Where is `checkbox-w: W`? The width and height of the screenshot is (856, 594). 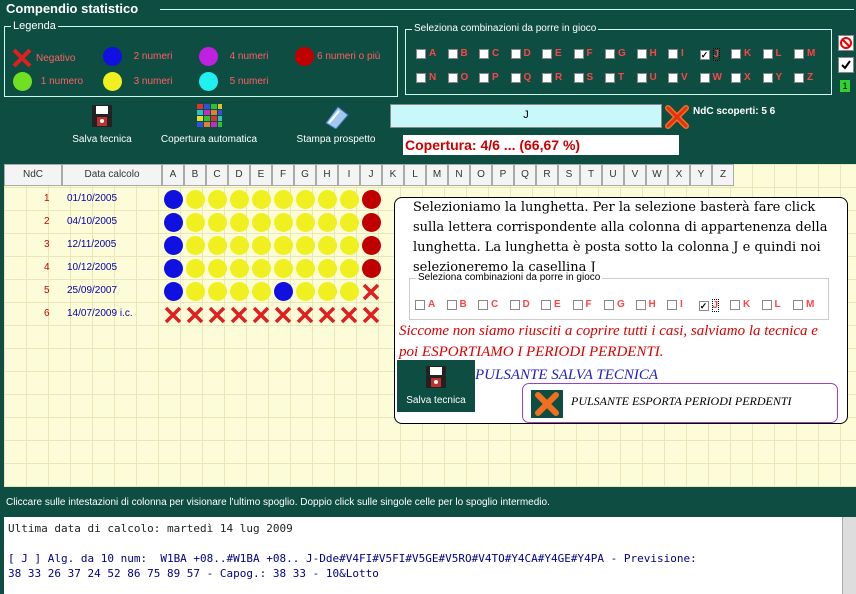 checkbox-w: W is located at coordinates (710, 77).